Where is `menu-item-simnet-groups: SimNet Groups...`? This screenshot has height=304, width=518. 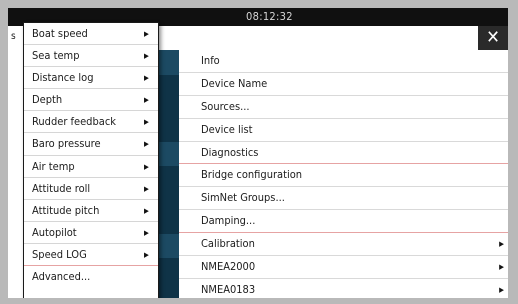
menu-item-simnet-groups: SimNet Groups... is located at coordinates (343, 199).